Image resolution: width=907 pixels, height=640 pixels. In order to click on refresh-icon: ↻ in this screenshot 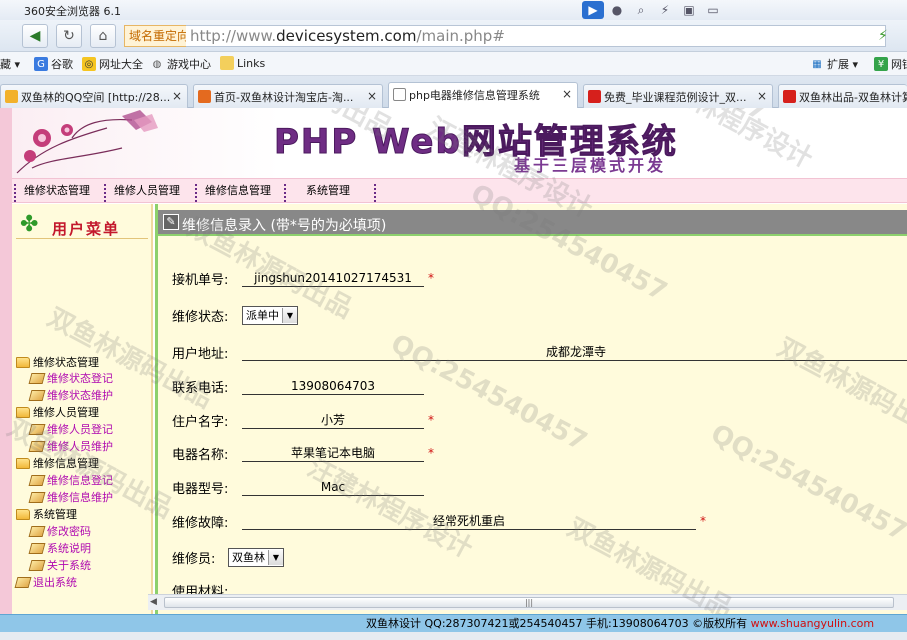, I will do `click(69, 36)`.